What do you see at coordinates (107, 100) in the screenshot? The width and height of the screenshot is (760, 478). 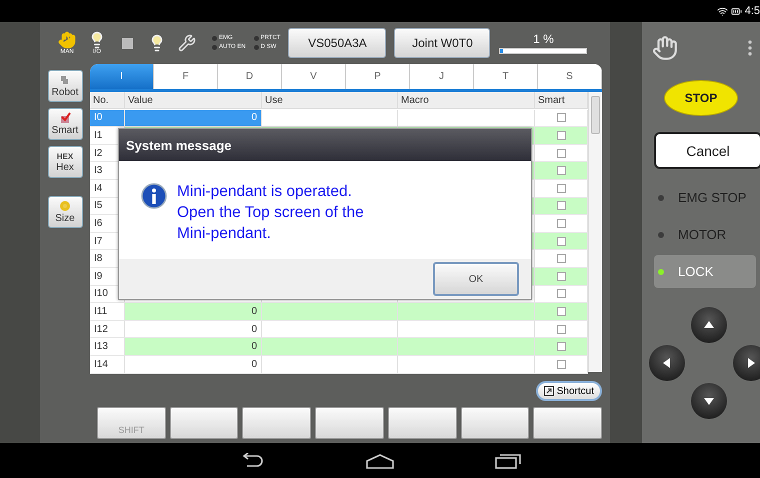 I see `column-header: No.` at bounding box center [107, 100].